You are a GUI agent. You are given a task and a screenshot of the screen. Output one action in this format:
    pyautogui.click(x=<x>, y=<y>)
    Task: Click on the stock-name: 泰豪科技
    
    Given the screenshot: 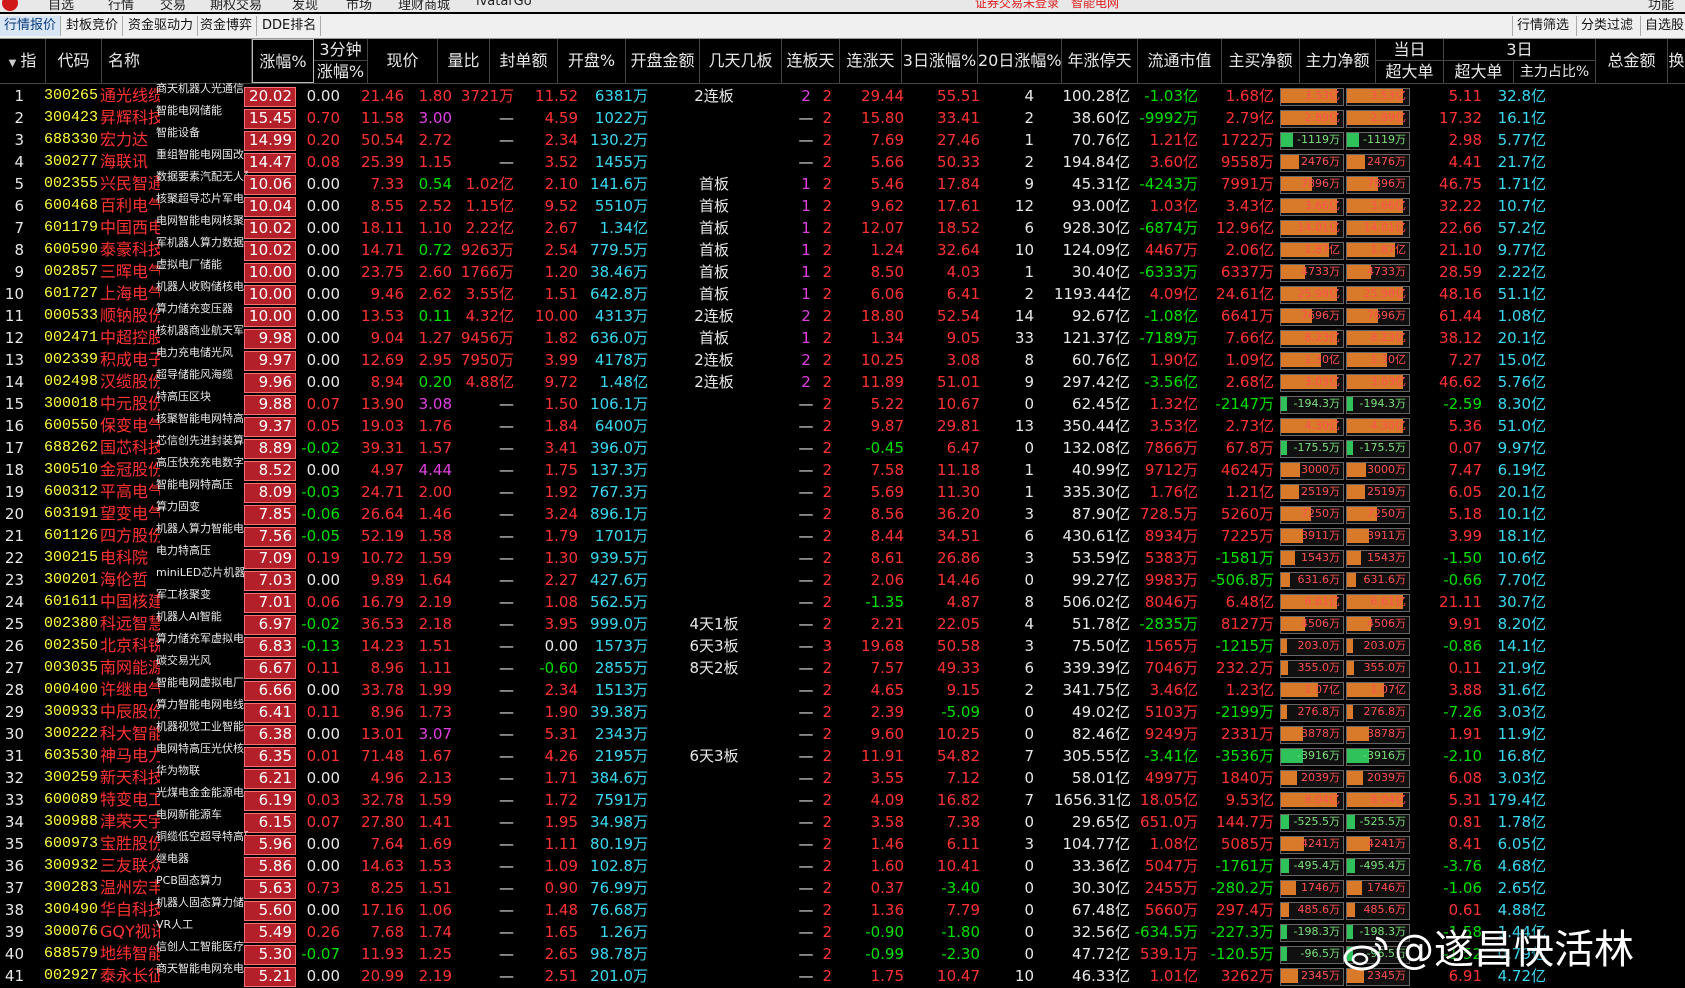 What is the action you would take?
    pyautogui.click(x=130, y=250)
    